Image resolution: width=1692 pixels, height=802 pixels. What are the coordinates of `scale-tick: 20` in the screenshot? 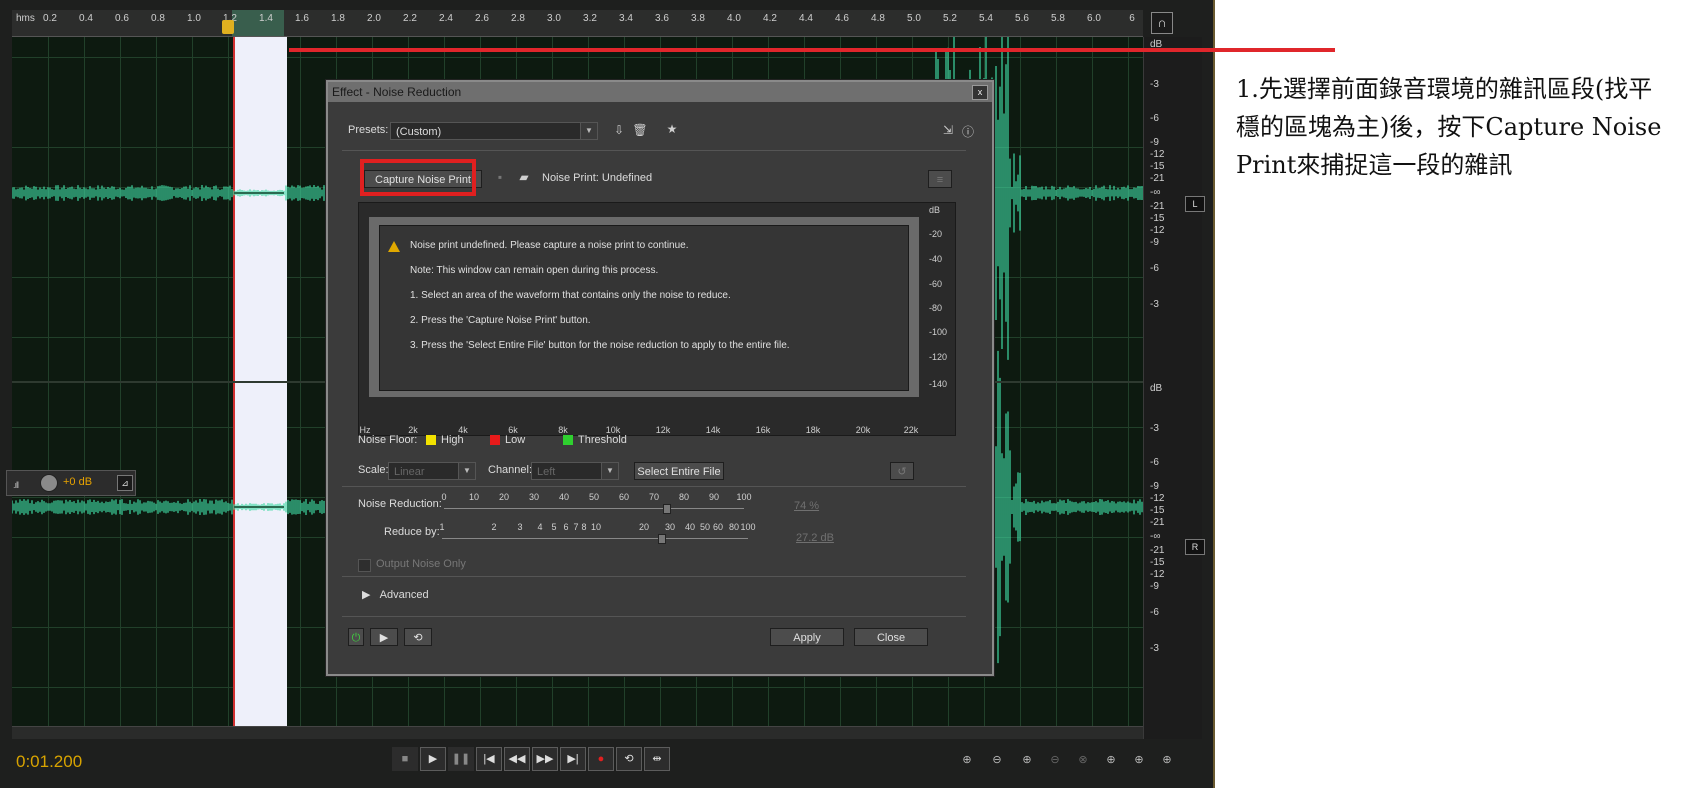 It's located at (504, 497).